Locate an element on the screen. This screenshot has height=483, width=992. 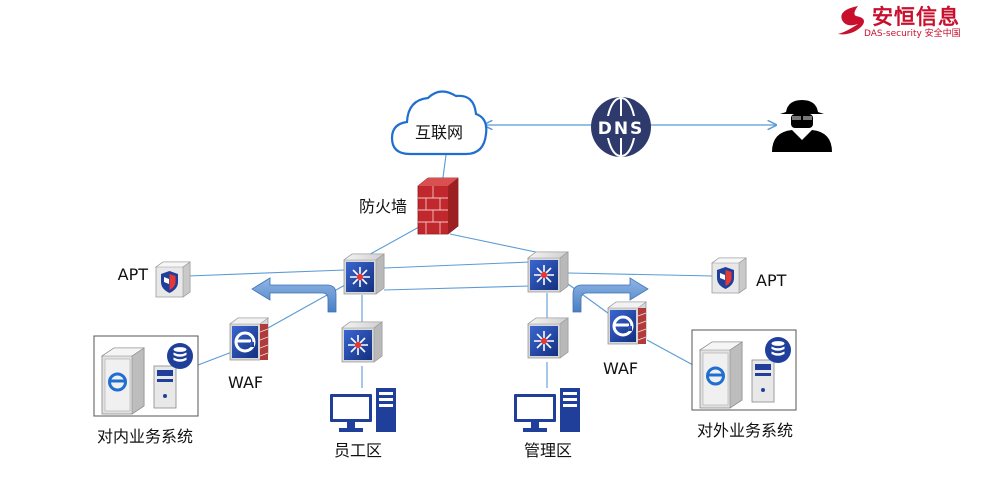
apt-right-label: APT is located at coordinates (771, 280).